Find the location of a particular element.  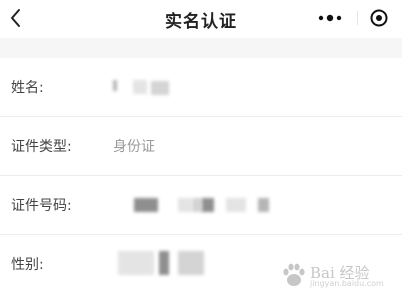

more-dots-icon is located at coordinates (330, 18).